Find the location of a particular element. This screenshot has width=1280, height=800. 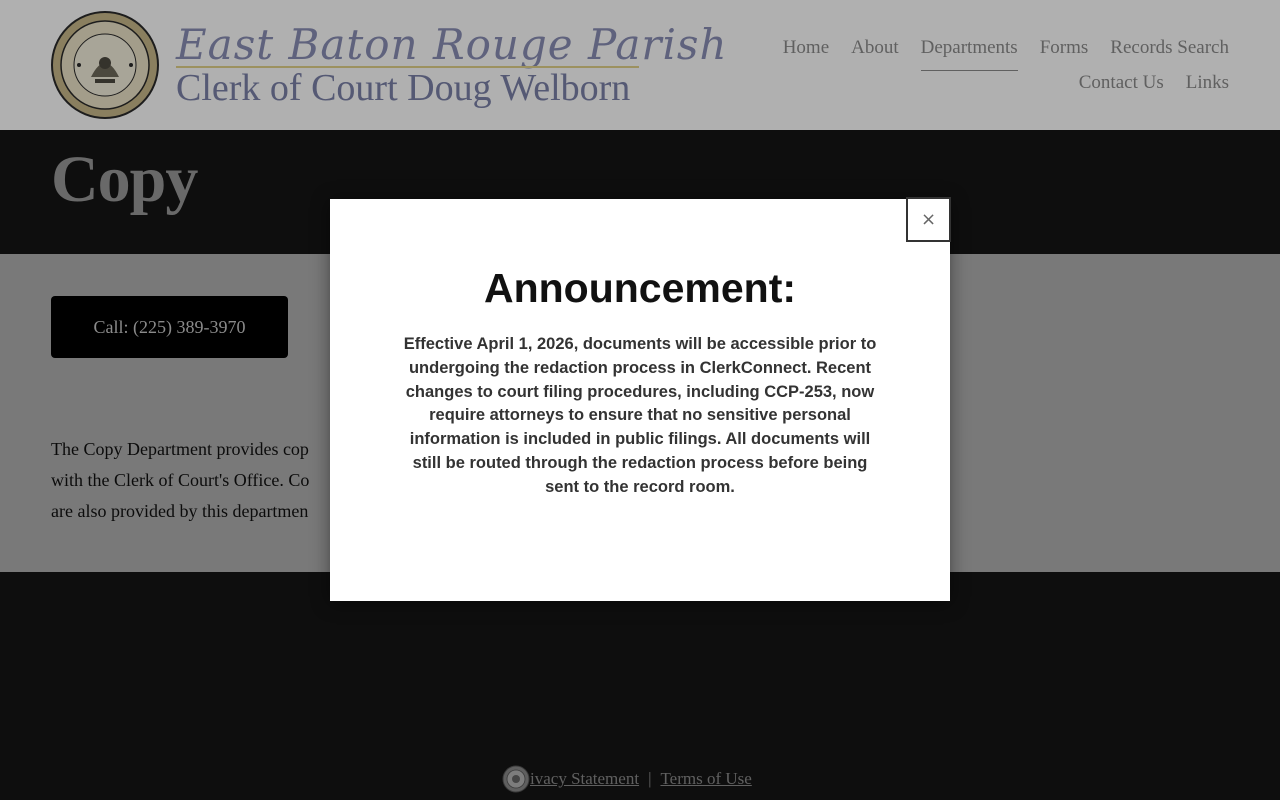

modal-title: Announcement: is located at coordinates (640, 288).